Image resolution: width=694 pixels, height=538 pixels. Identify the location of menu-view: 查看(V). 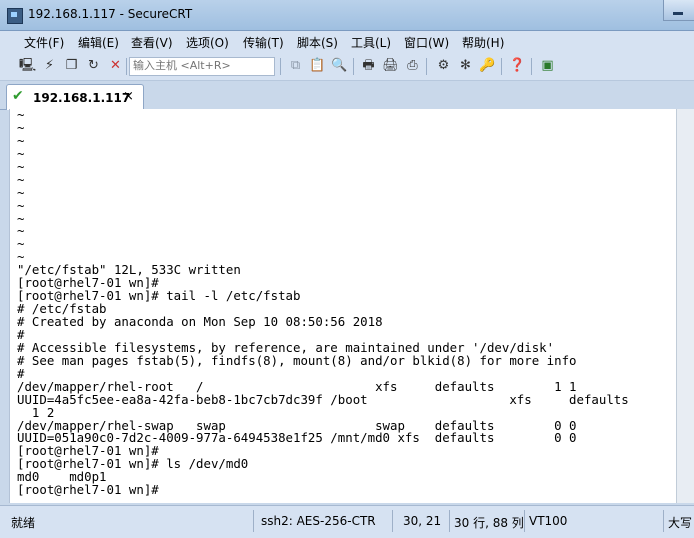
(152, 42).